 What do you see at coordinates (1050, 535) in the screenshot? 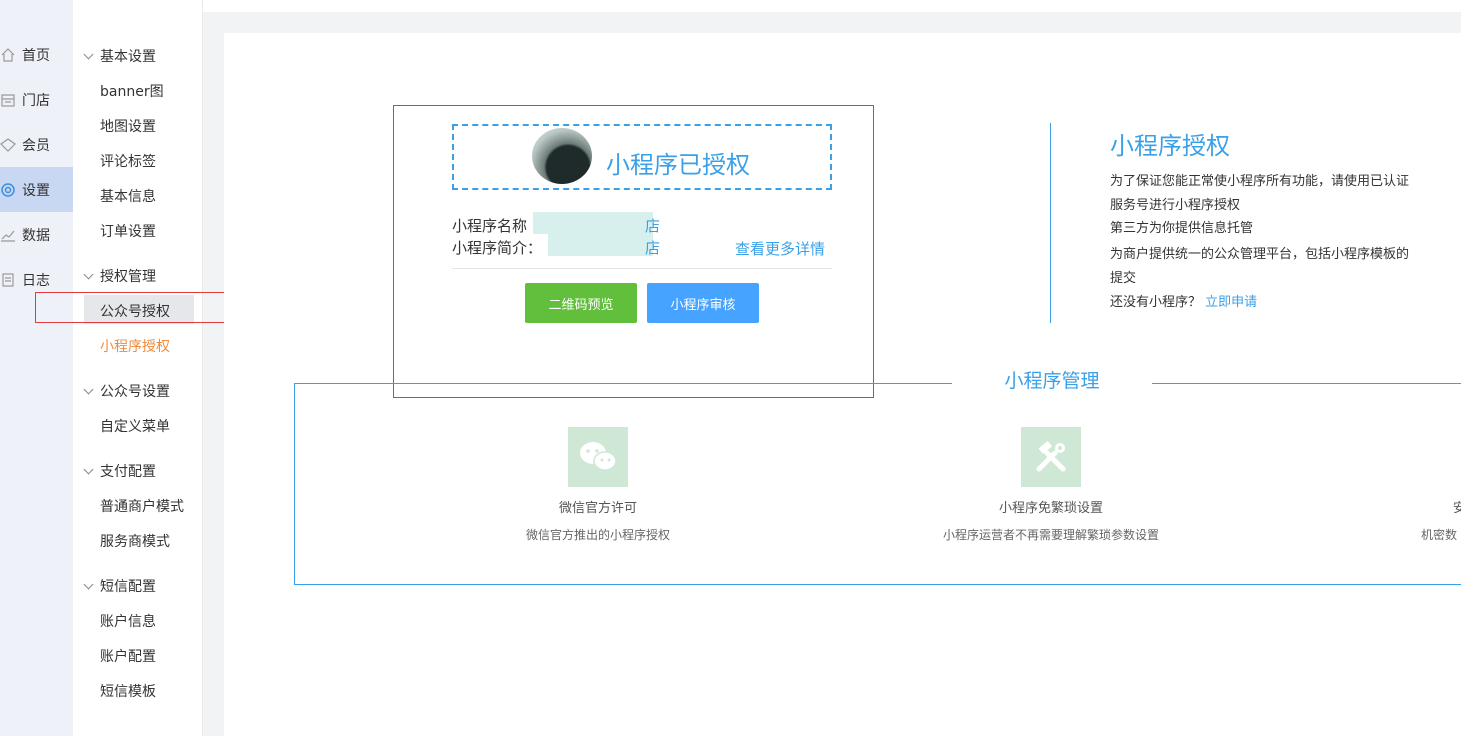
I see `feature-desc-settings: 小程序运营者不再需要理解繁琐参数设置` at bounding box center [1050, 535].